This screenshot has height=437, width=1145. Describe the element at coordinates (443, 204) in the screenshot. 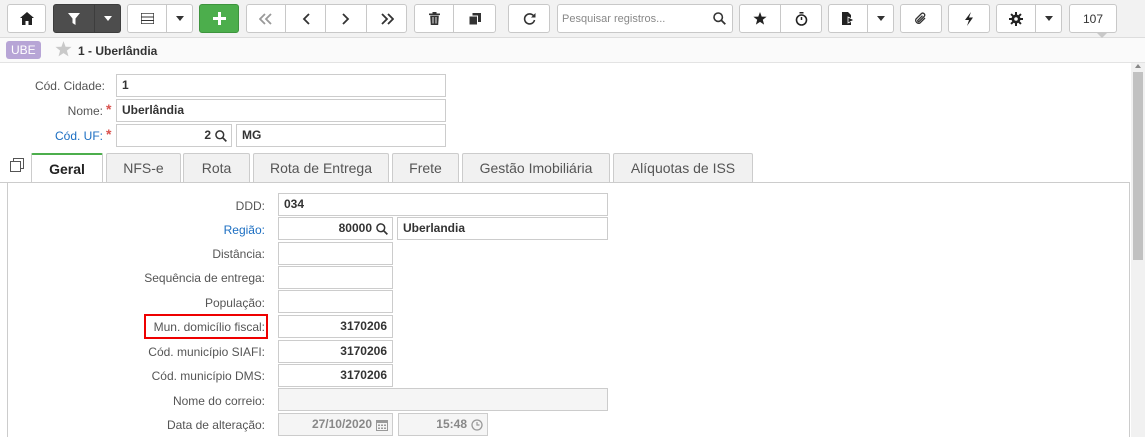

I see `ddd-field: 034` at that location.